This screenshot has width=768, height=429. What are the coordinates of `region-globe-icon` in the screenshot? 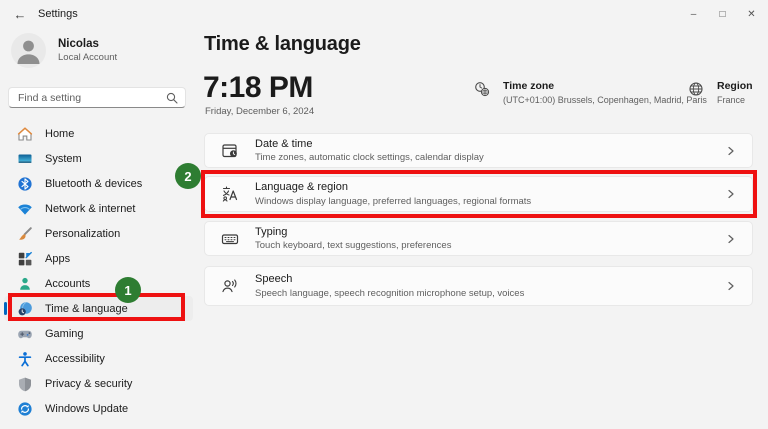 It's located at (696, 89).